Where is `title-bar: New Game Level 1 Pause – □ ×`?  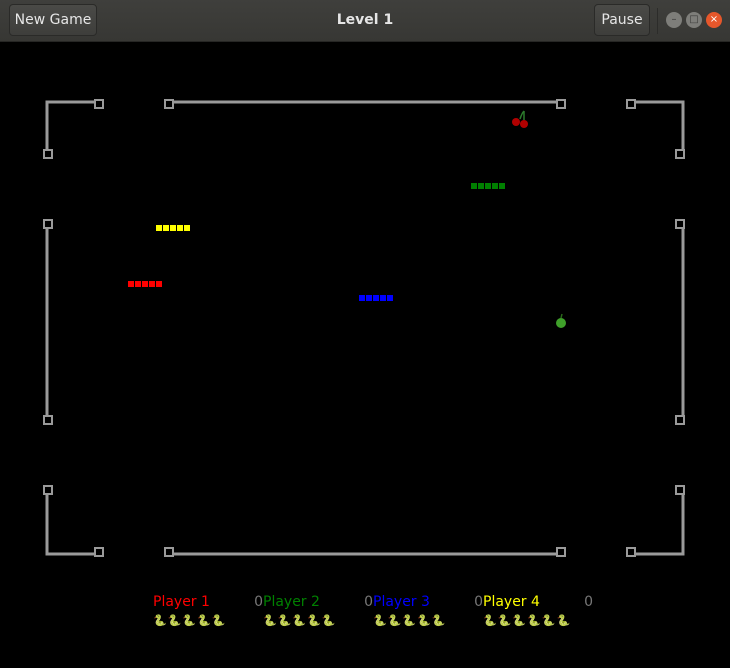 title-bar: New Game Level 1 Pause – □ × is located at coordinates (365, 21).